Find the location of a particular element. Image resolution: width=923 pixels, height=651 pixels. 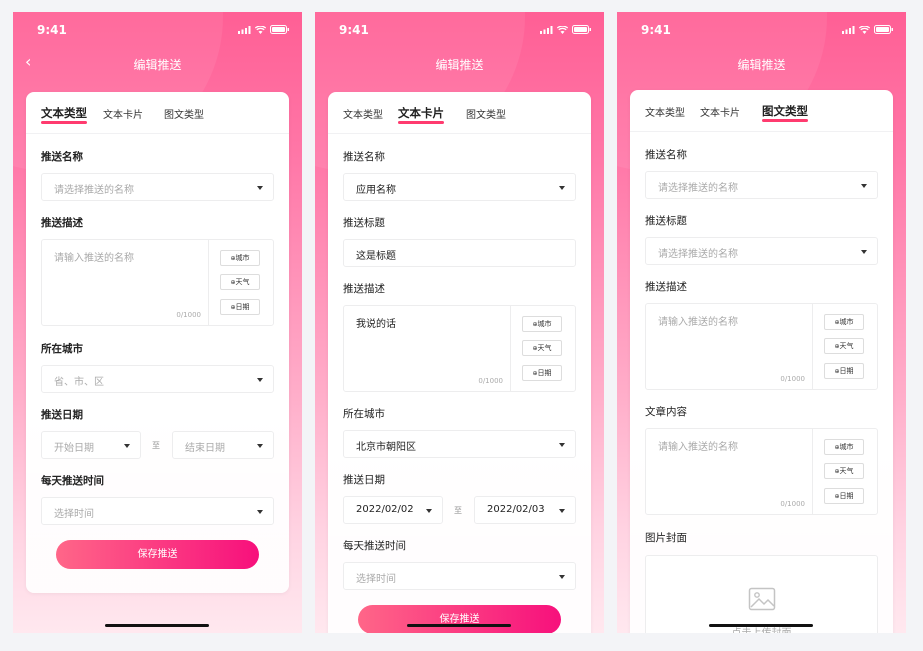

city-select: 省、市、区 is located at coordinates (157, 379).